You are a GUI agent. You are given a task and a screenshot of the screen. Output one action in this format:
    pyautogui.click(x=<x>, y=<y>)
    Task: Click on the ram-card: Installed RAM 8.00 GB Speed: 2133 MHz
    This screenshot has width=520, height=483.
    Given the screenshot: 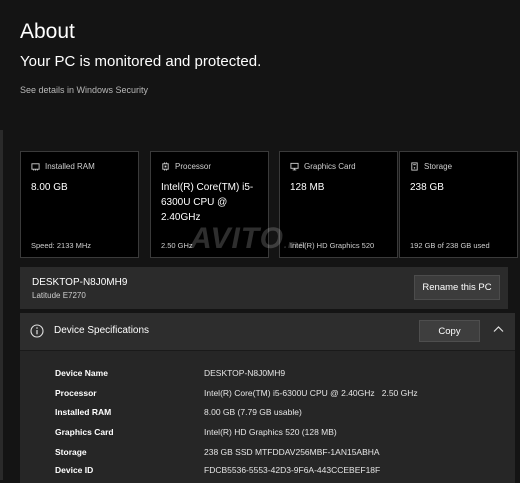 What is the action you would take?
    pyautogui.click(x=79, y=204)
    